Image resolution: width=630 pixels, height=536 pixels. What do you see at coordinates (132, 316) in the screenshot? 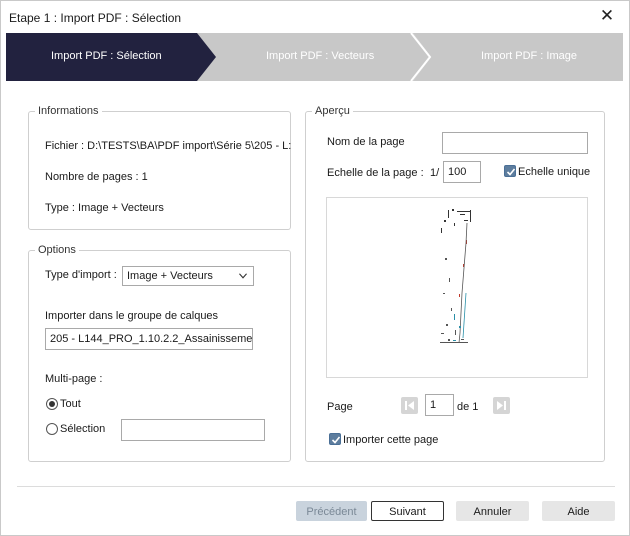
I see `layer-group-label: Importer dans le groupe de calques` at bounding box center [132, 316].